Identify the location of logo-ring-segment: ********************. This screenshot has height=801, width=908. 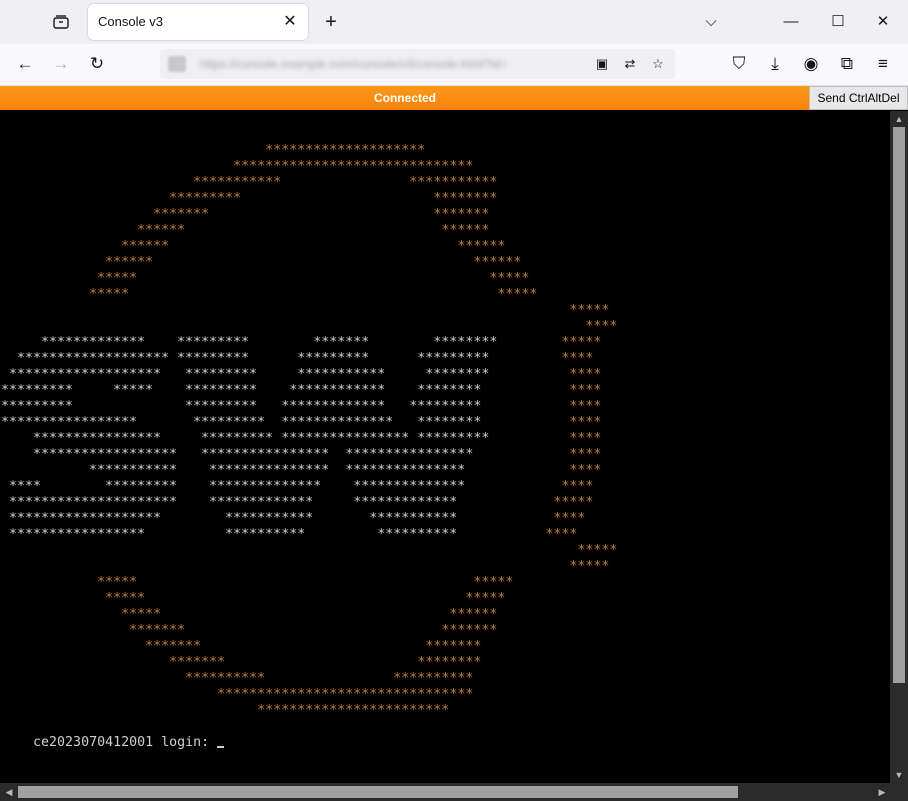
(345, 150).